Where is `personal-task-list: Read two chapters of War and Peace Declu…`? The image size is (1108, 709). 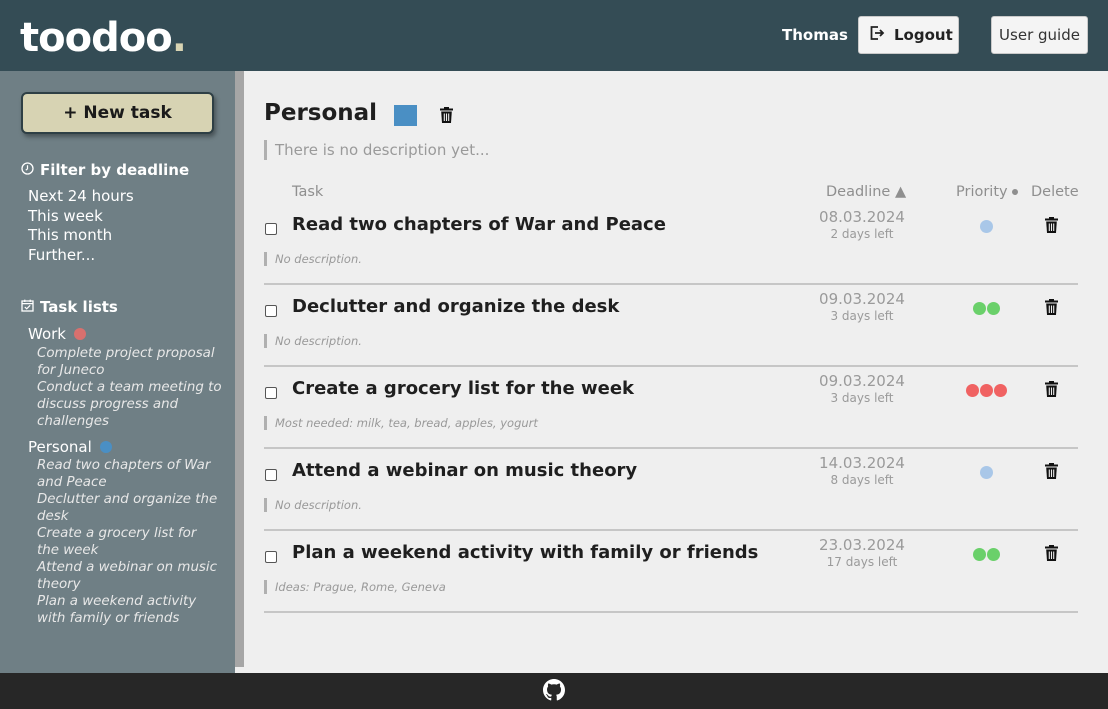 personal-task-list: Read two chapters of War and Peace Declu… is located at coordinates (129, 542).